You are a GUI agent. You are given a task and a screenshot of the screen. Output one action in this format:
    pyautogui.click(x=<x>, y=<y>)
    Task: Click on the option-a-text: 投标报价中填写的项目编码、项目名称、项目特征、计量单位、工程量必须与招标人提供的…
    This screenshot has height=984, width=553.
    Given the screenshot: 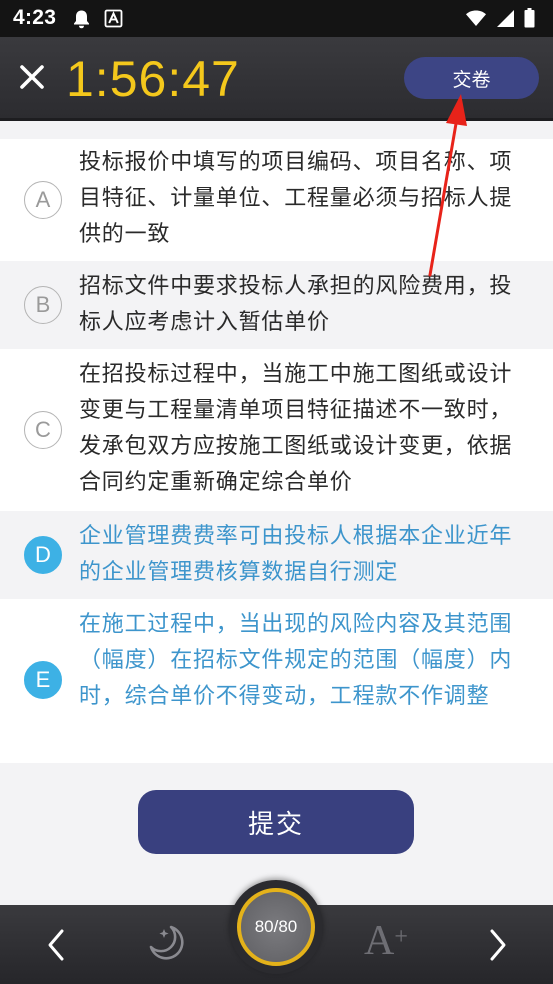 What is the action you would take?
    pyautogui.click(x=296, y=198)
    